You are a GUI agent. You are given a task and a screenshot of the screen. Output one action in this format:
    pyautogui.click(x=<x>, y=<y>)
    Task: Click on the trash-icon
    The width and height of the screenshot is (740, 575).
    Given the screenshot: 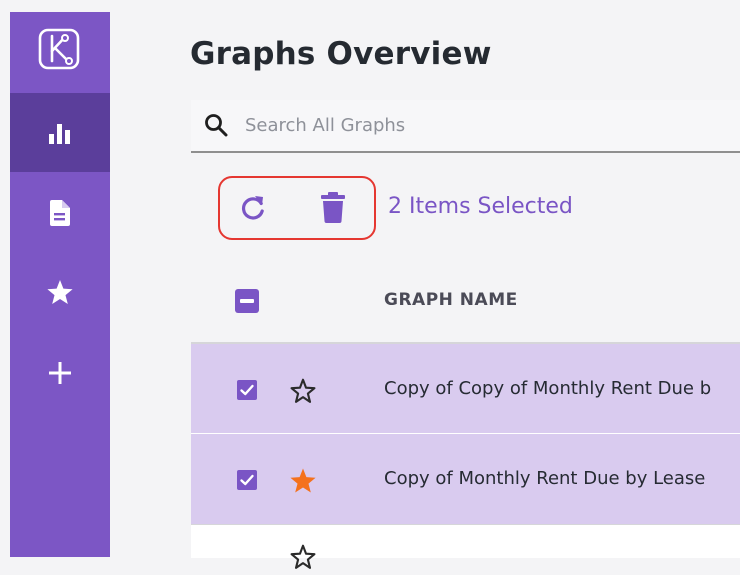 What is the action you would take?
    pyautogui.click(x=333, y=207)
    